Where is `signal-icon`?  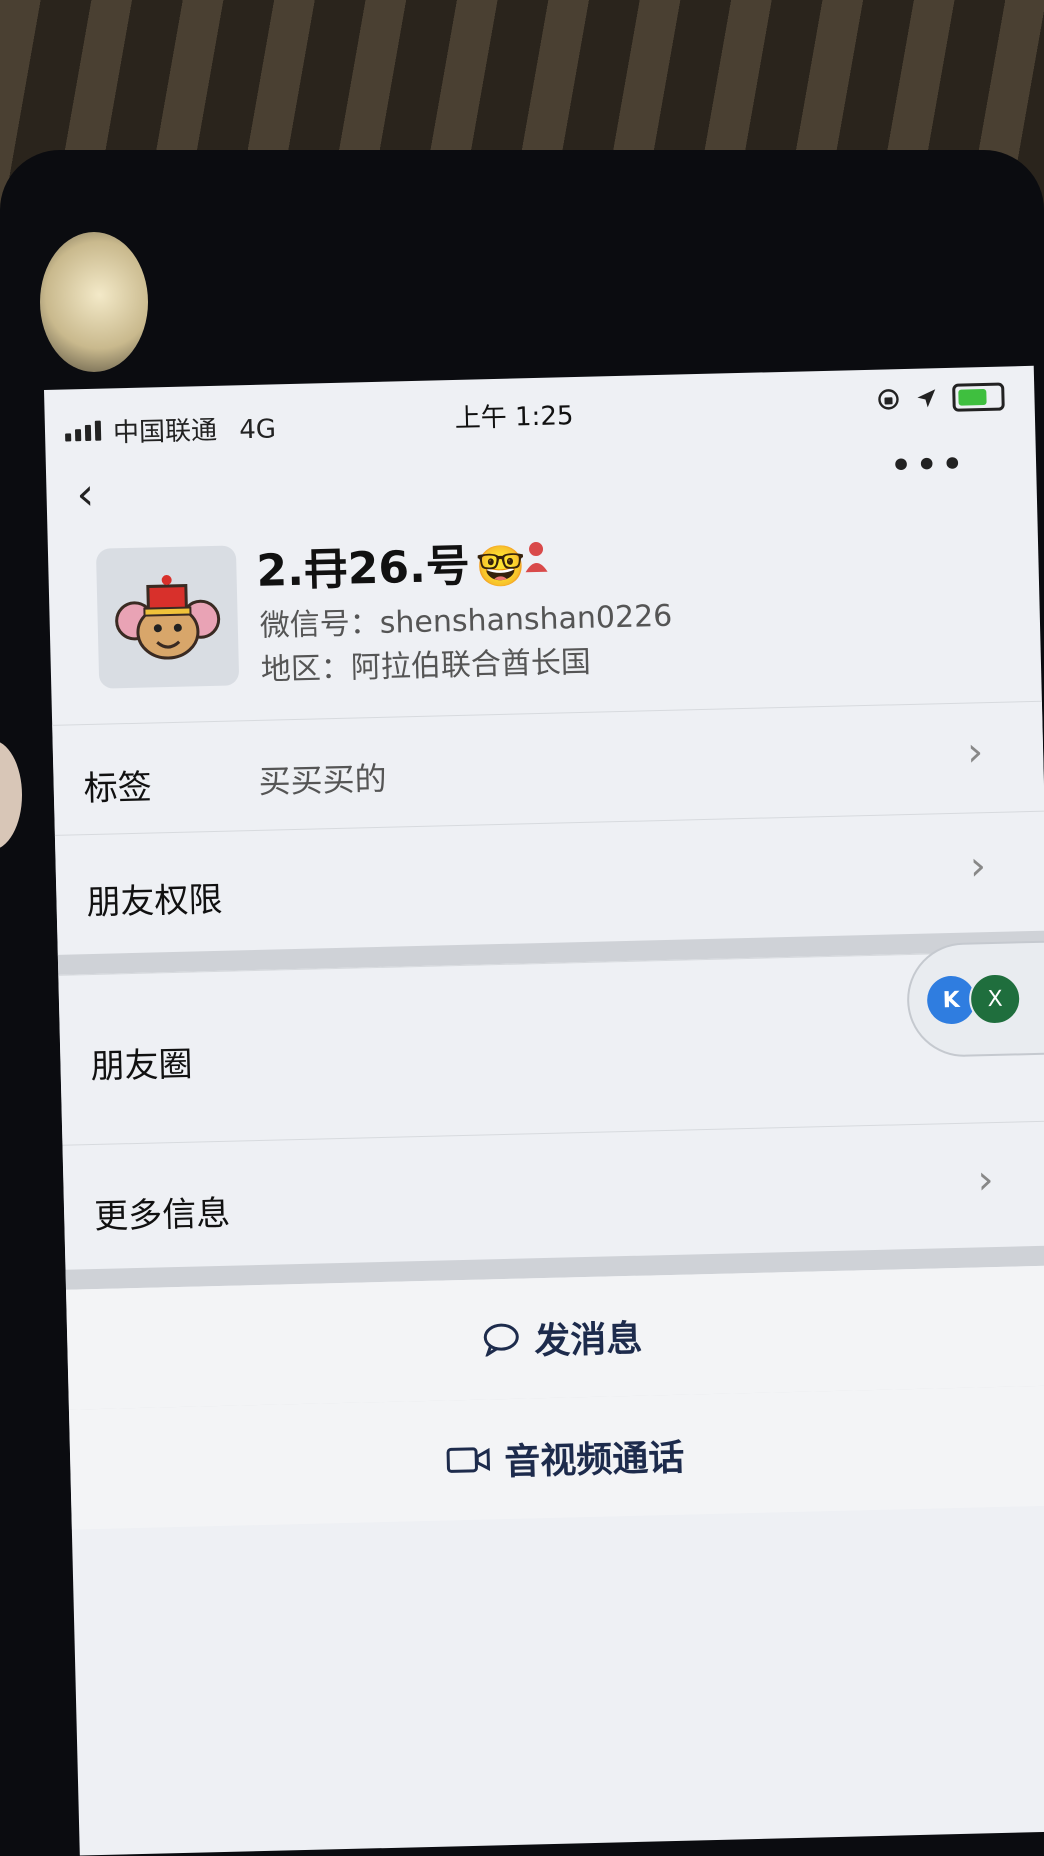 signal-icon is located at coordinates (83, 431).